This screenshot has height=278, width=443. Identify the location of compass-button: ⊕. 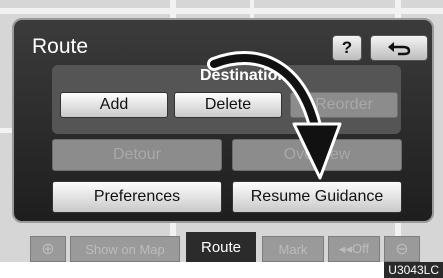
(48, 249).